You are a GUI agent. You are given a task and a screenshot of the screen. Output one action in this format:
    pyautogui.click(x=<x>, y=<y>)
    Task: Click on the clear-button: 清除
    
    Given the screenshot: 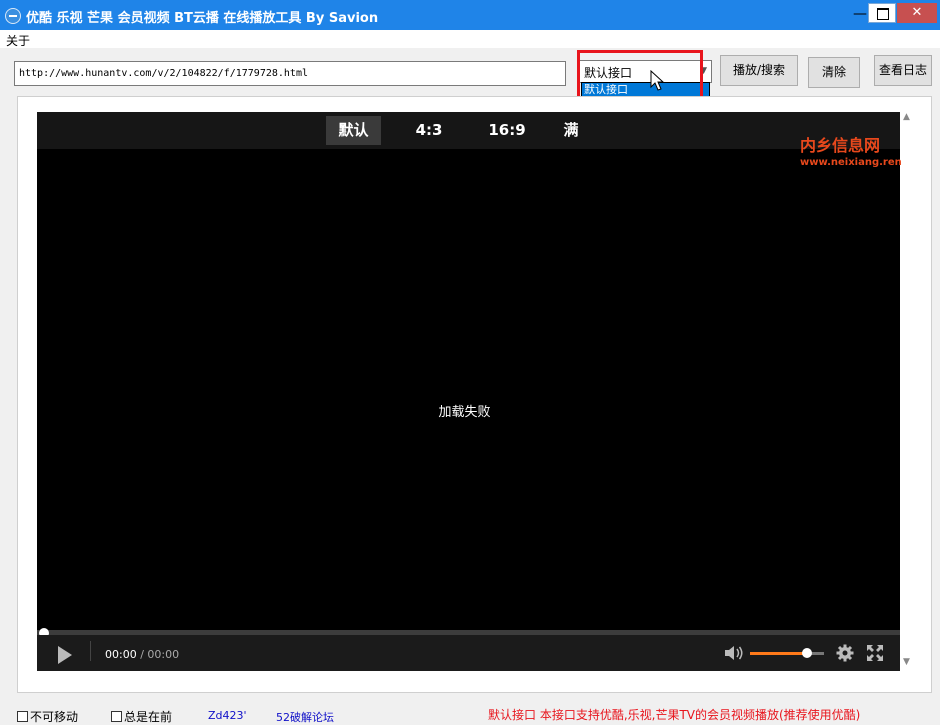 What is the action you would take?
    pyautogui.click(x=834, y=72)
    